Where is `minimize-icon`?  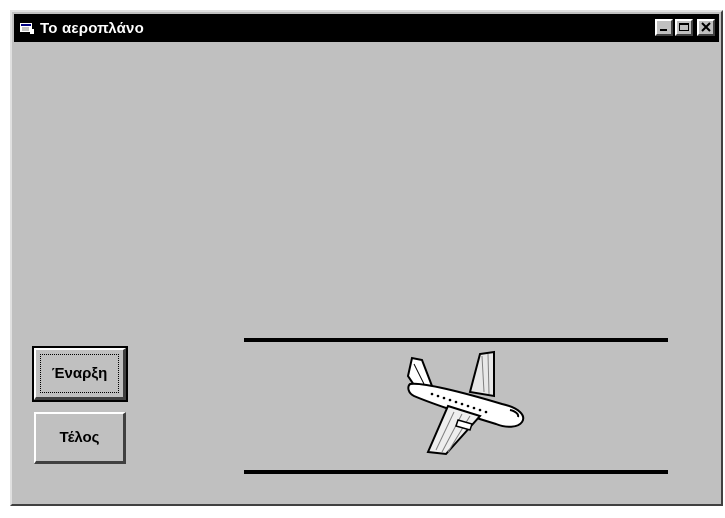 minimize-icon is located at coordinates (663, 30).